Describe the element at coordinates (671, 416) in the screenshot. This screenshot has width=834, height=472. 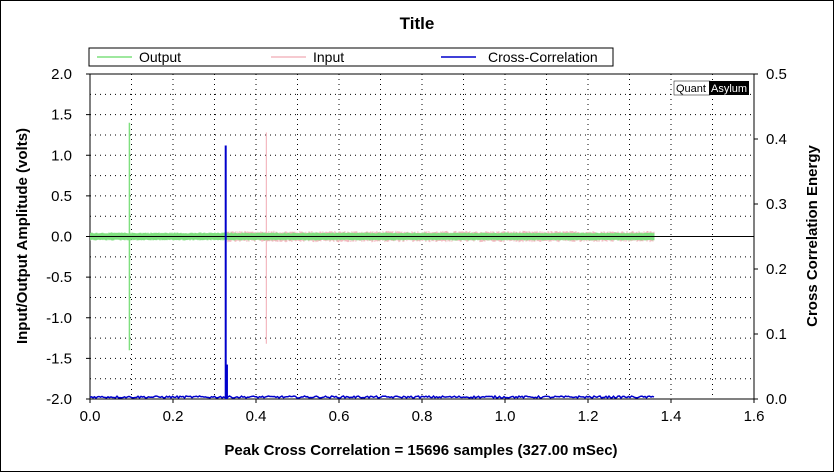
I see `x-tick-label: 1.4` at that location.